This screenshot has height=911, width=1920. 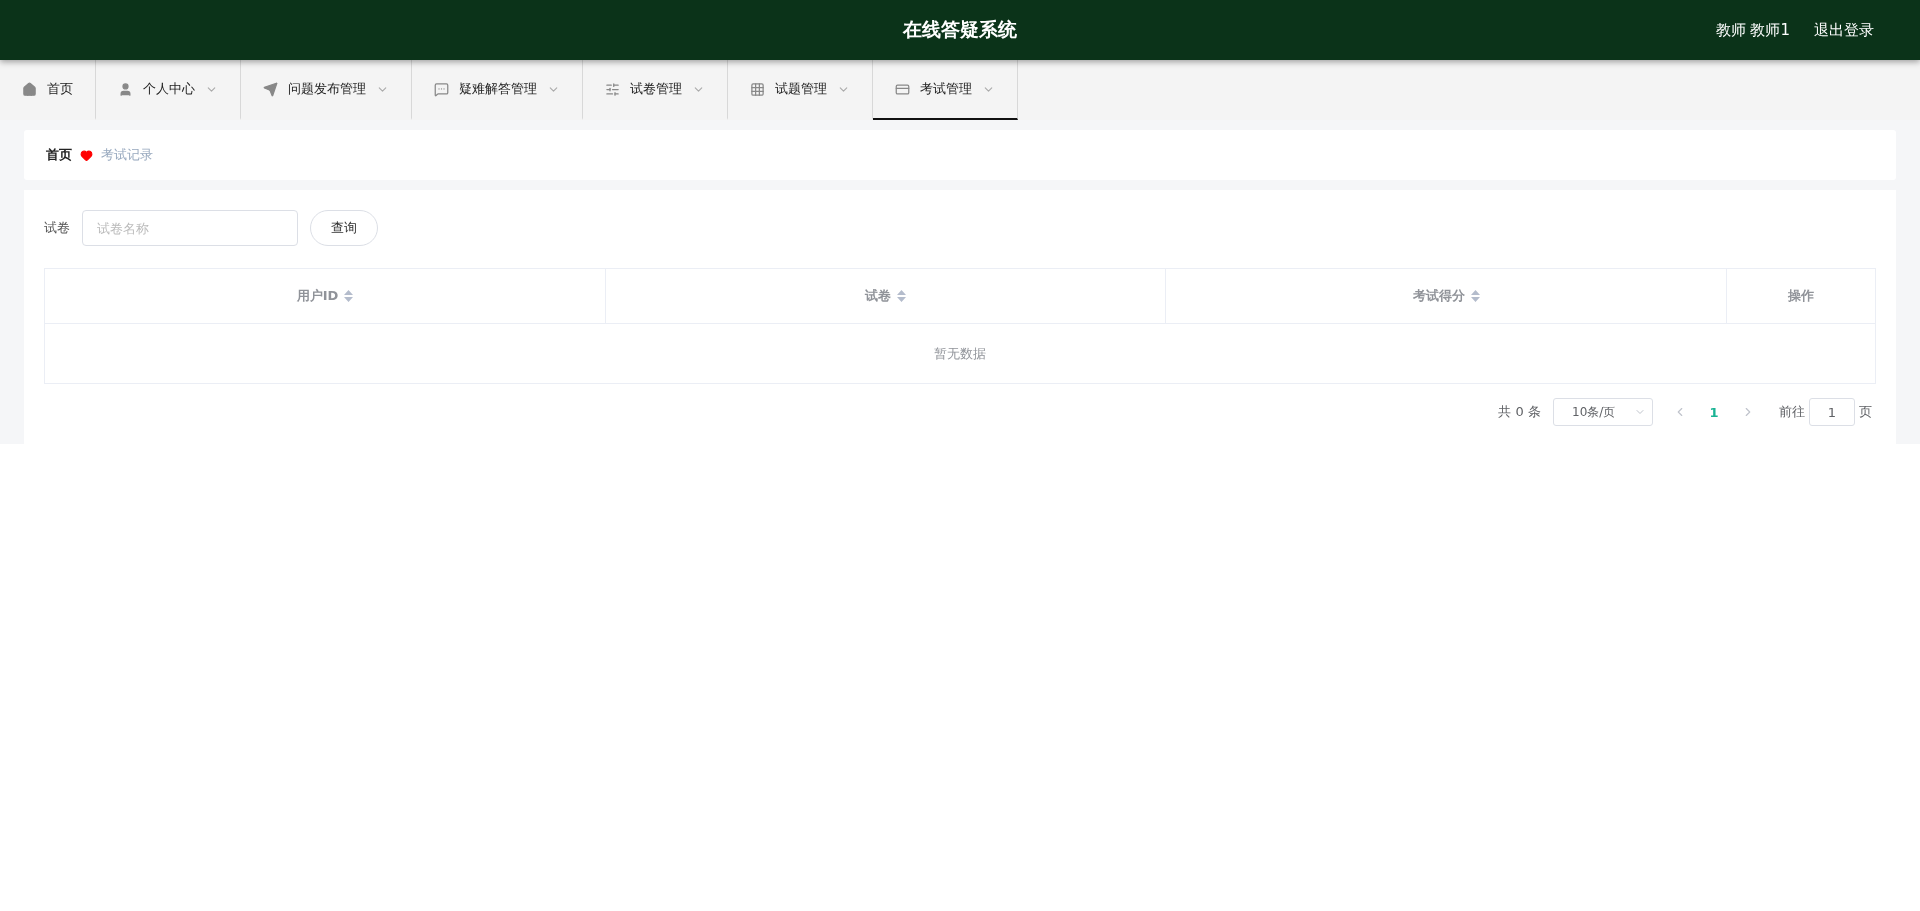 What do you see at coordinates (960, 353) in the screenshot?
I see `empty-message: 暂无数据` at bounding box center [960, 353].